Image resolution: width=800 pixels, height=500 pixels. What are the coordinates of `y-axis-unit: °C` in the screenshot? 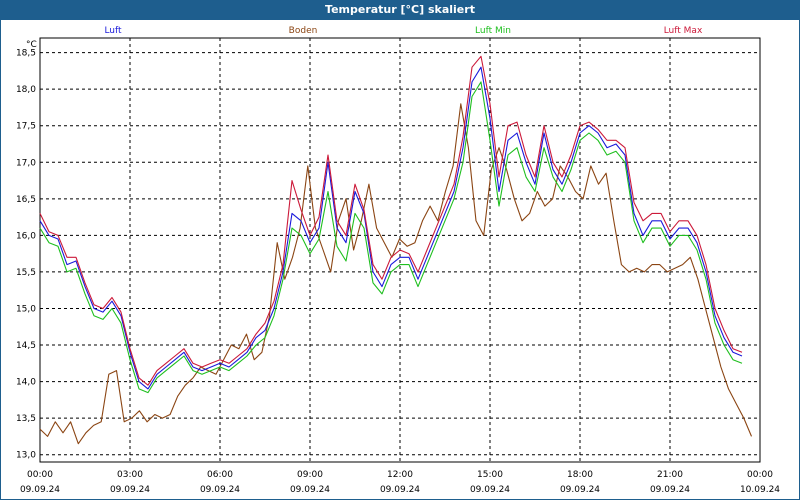 It's located at (31, 45).